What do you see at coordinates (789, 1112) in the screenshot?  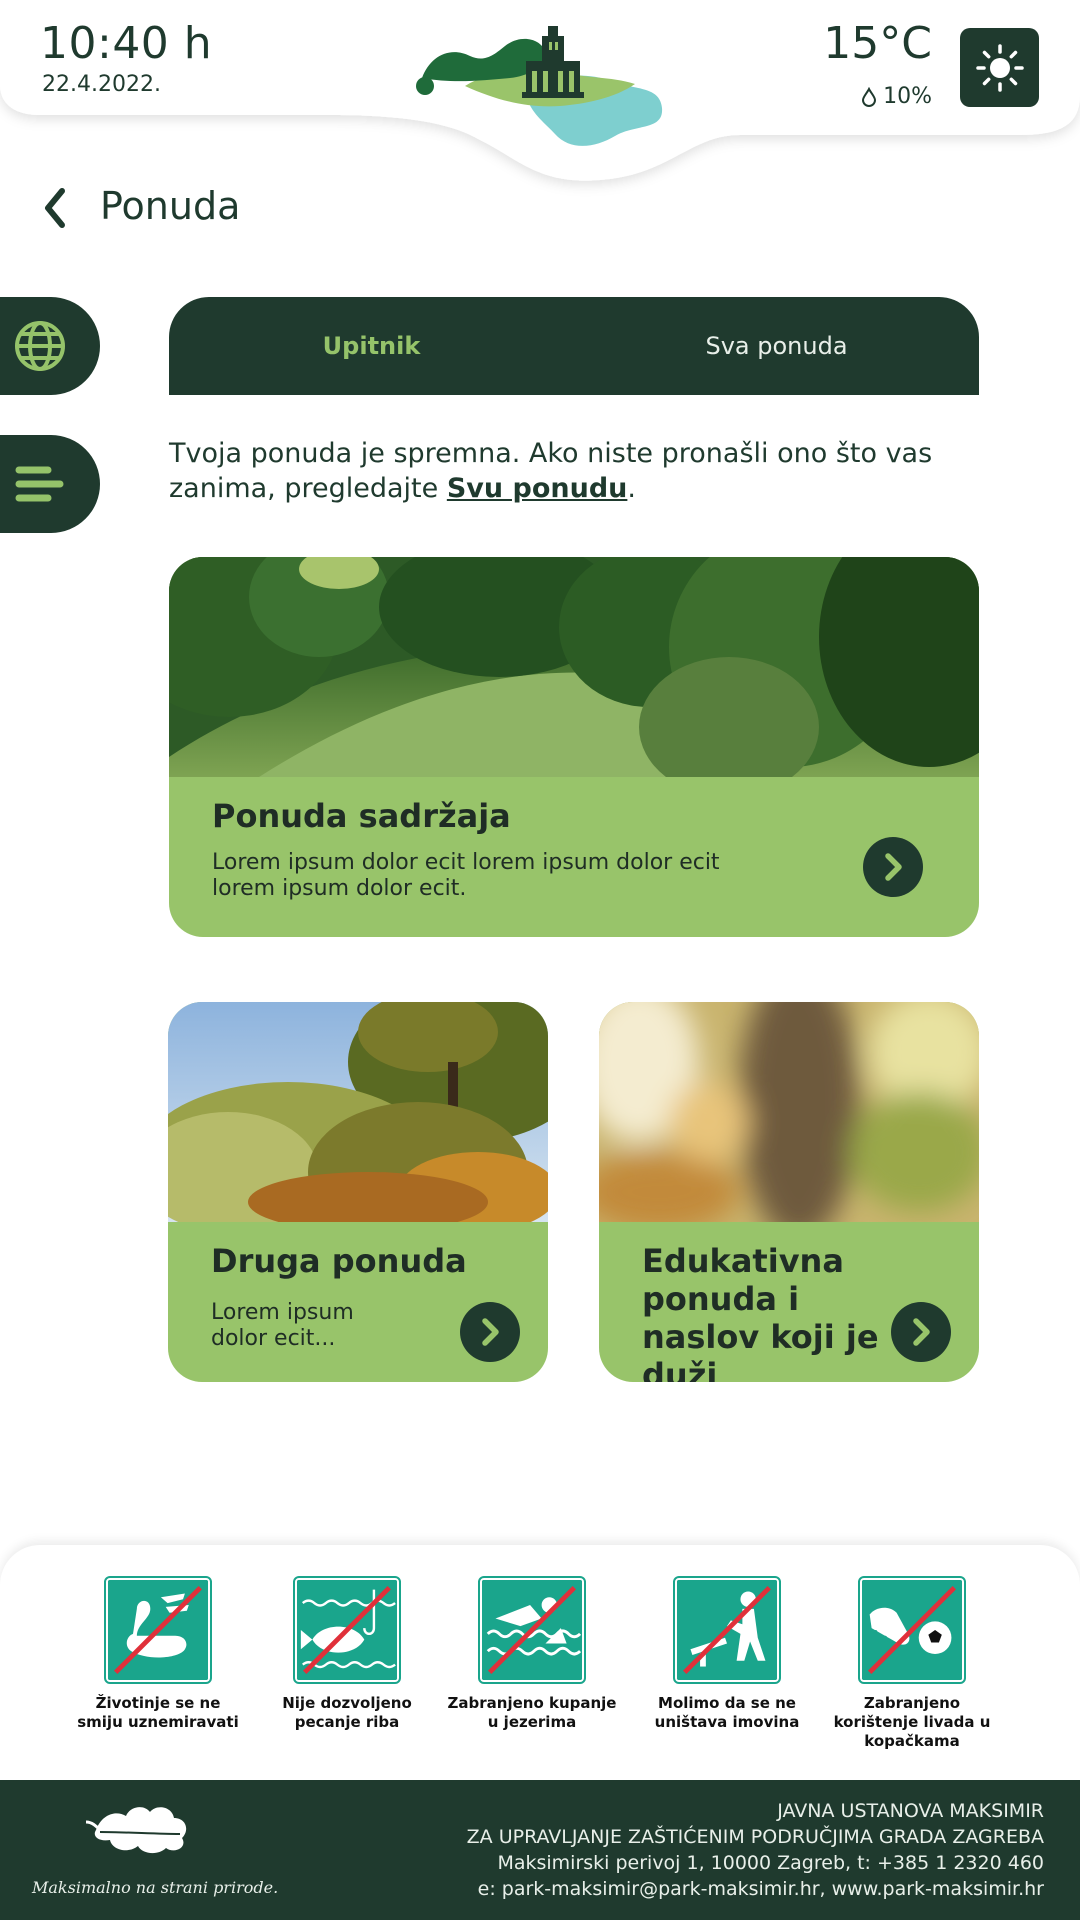 I see `blurred-tree-image` at bounding box center [789, 1112].